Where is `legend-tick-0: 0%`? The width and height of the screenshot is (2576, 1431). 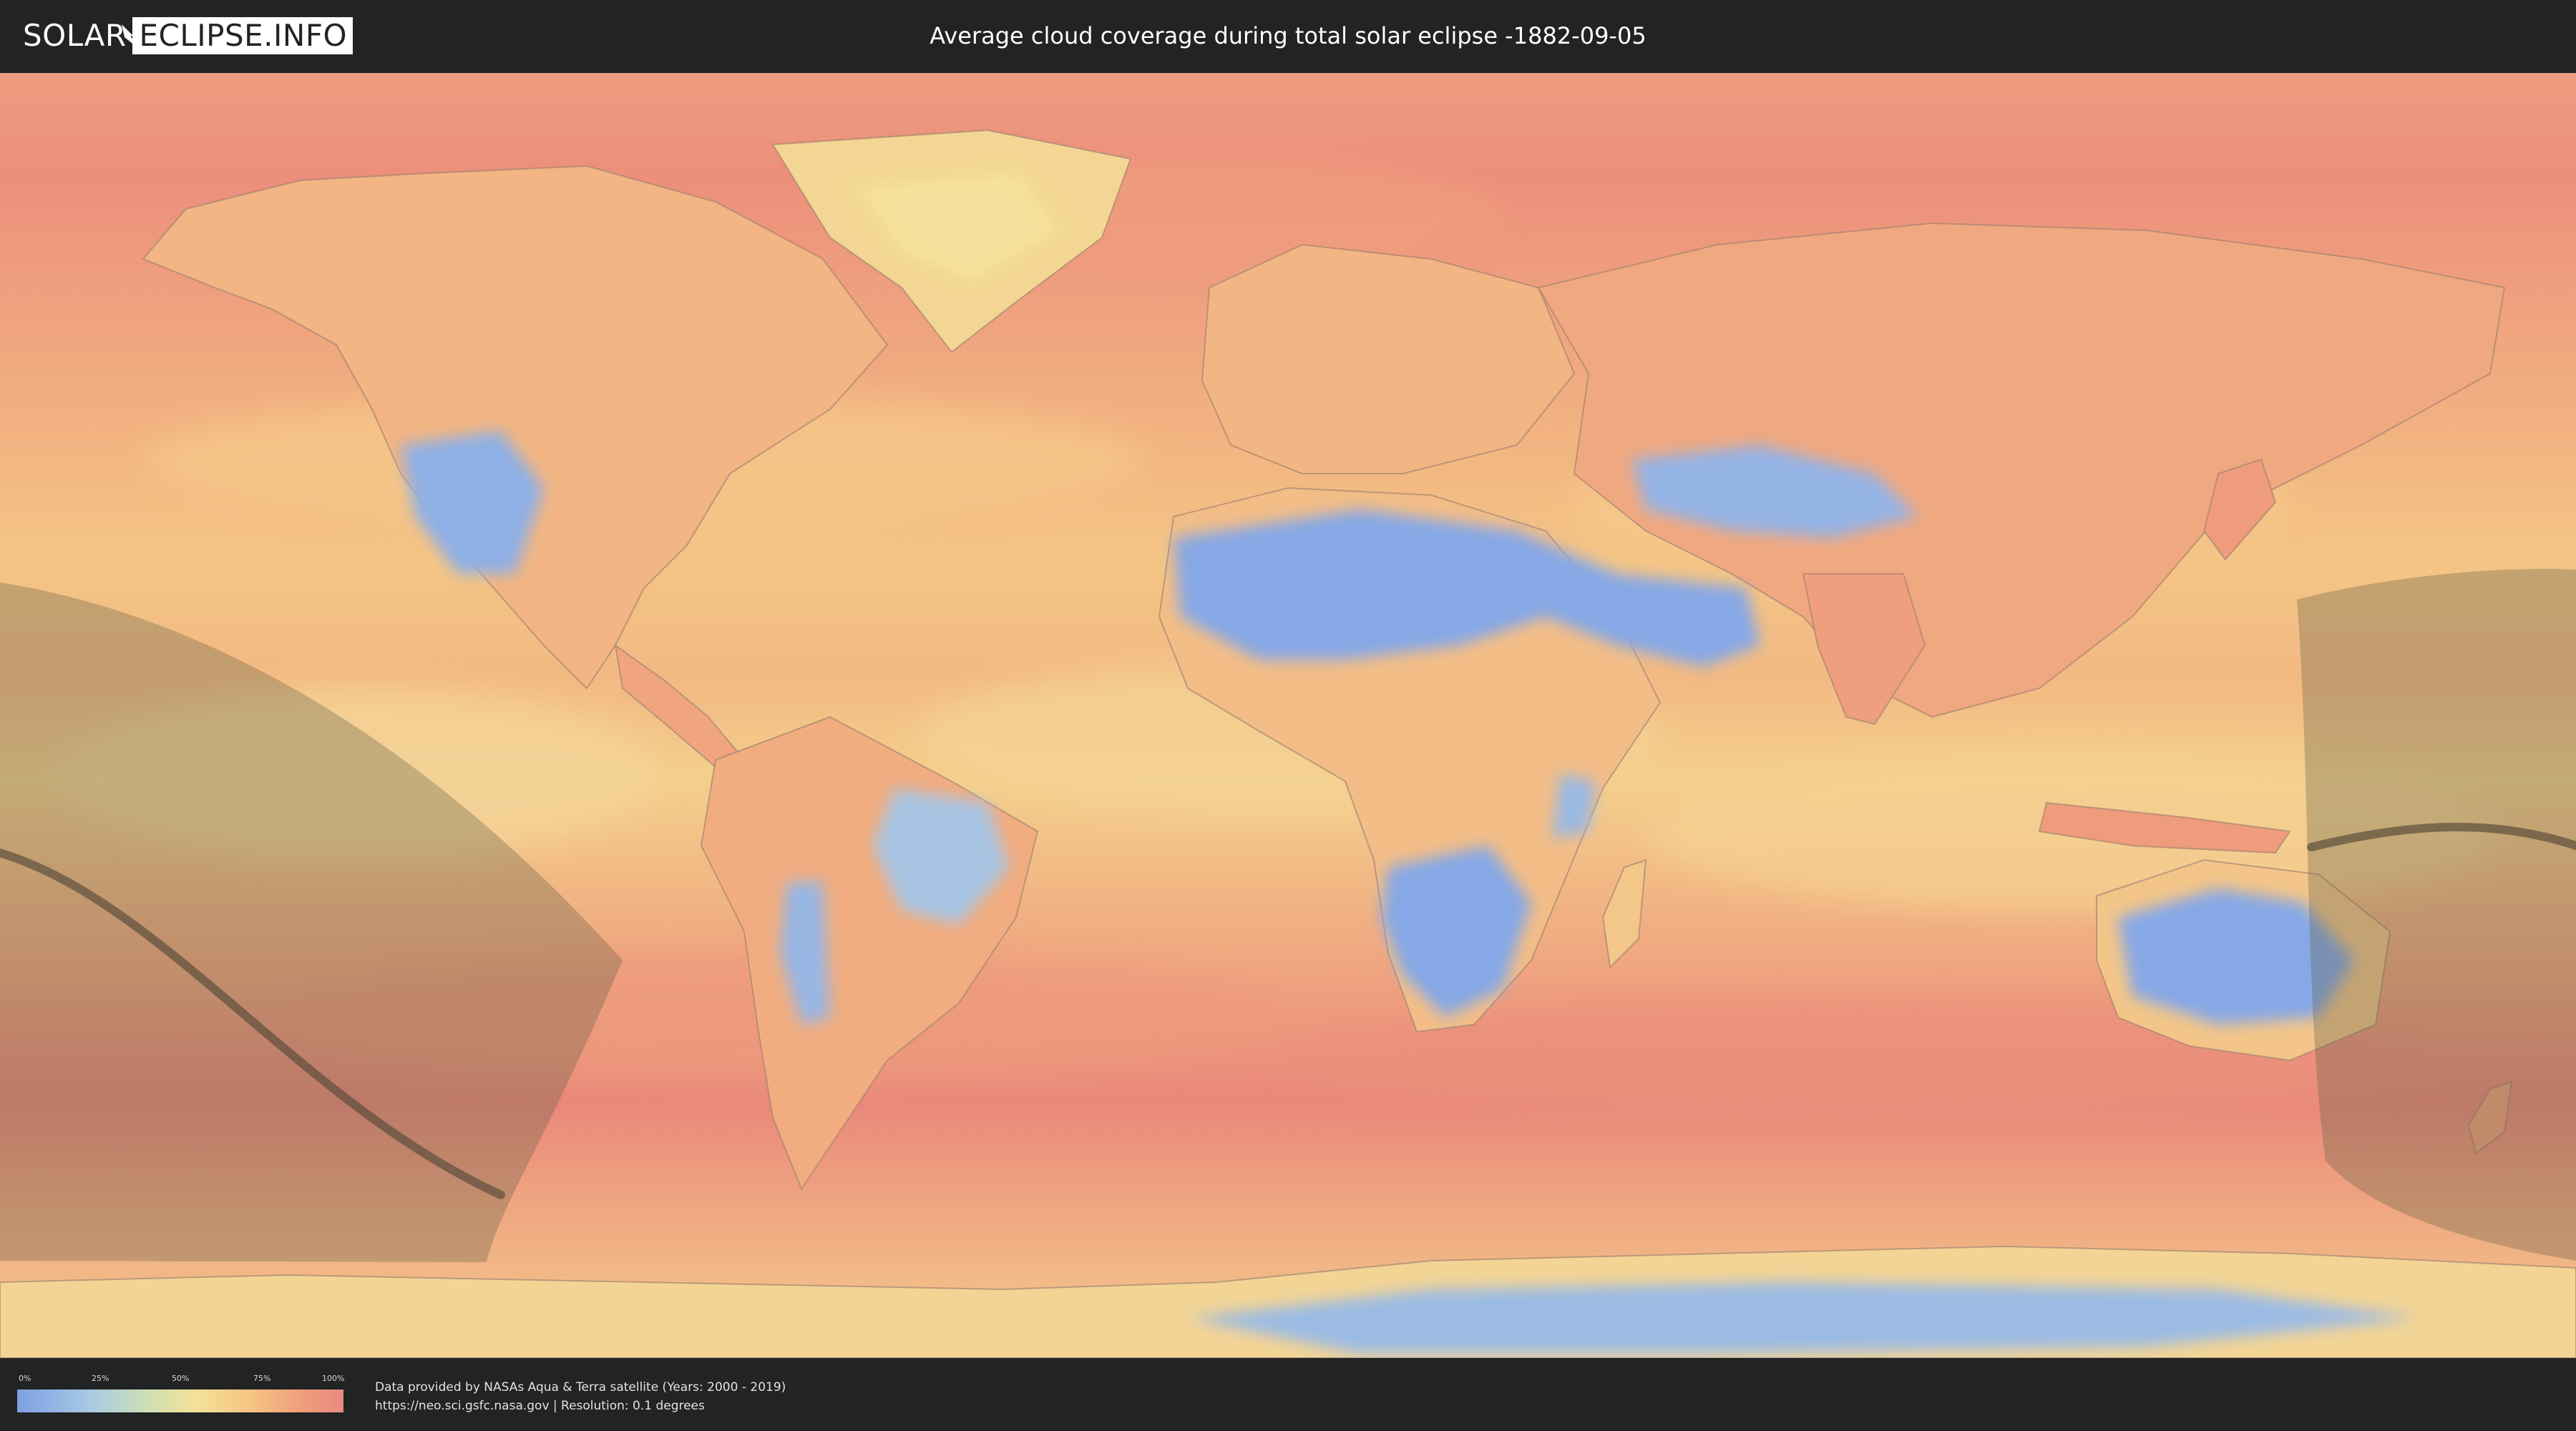 legend-tick-0: 0% is located at coordinates (25, 1378).